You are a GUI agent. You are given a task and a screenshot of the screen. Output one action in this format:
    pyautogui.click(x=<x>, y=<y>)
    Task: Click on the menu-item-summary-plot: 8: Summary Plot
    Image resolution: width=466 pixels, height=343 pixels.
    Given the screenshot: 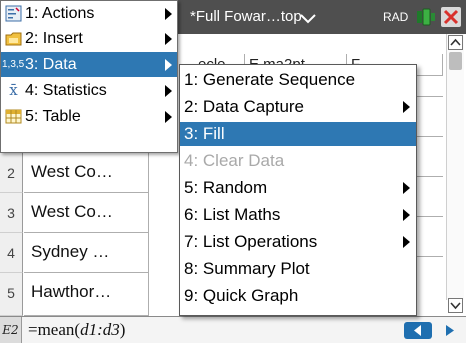 What is the action you would take?
    pyautogui.click(x=298, y=269)
    